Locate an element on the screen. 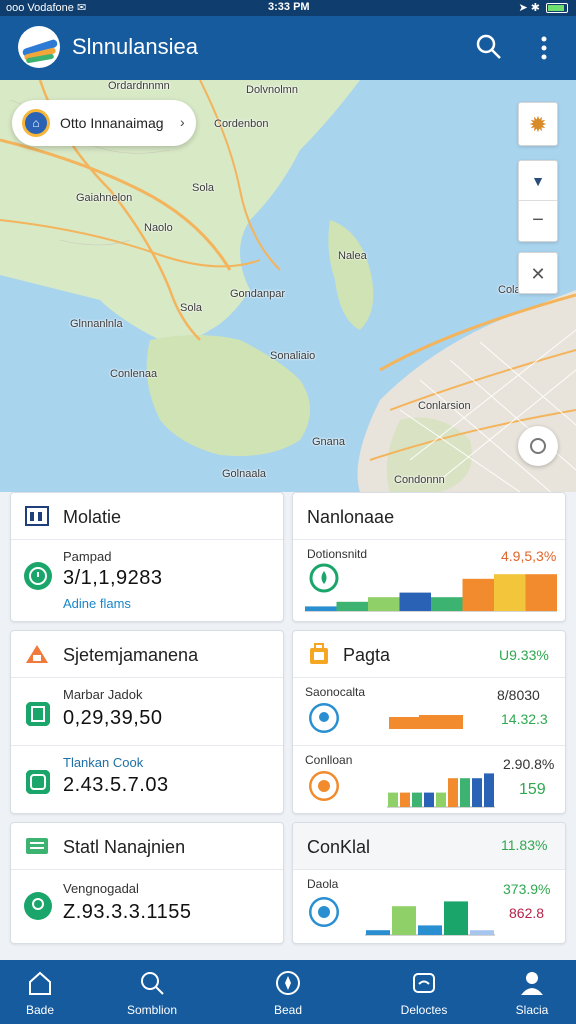 The image size is (576, 1024). details-link: Adine flams is located at coordinates (97, 603).